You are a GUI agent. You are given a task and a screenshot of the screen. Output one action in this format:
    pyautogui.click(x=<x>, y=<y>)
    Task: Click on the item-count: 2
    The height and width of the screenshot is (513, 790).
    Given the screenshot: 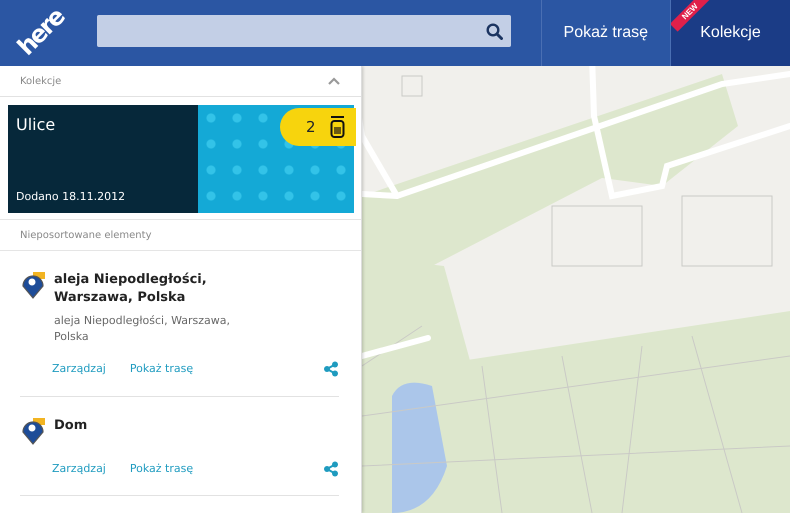 What is the action you would take?
    pyautogui.click(x=311, y=127)
    